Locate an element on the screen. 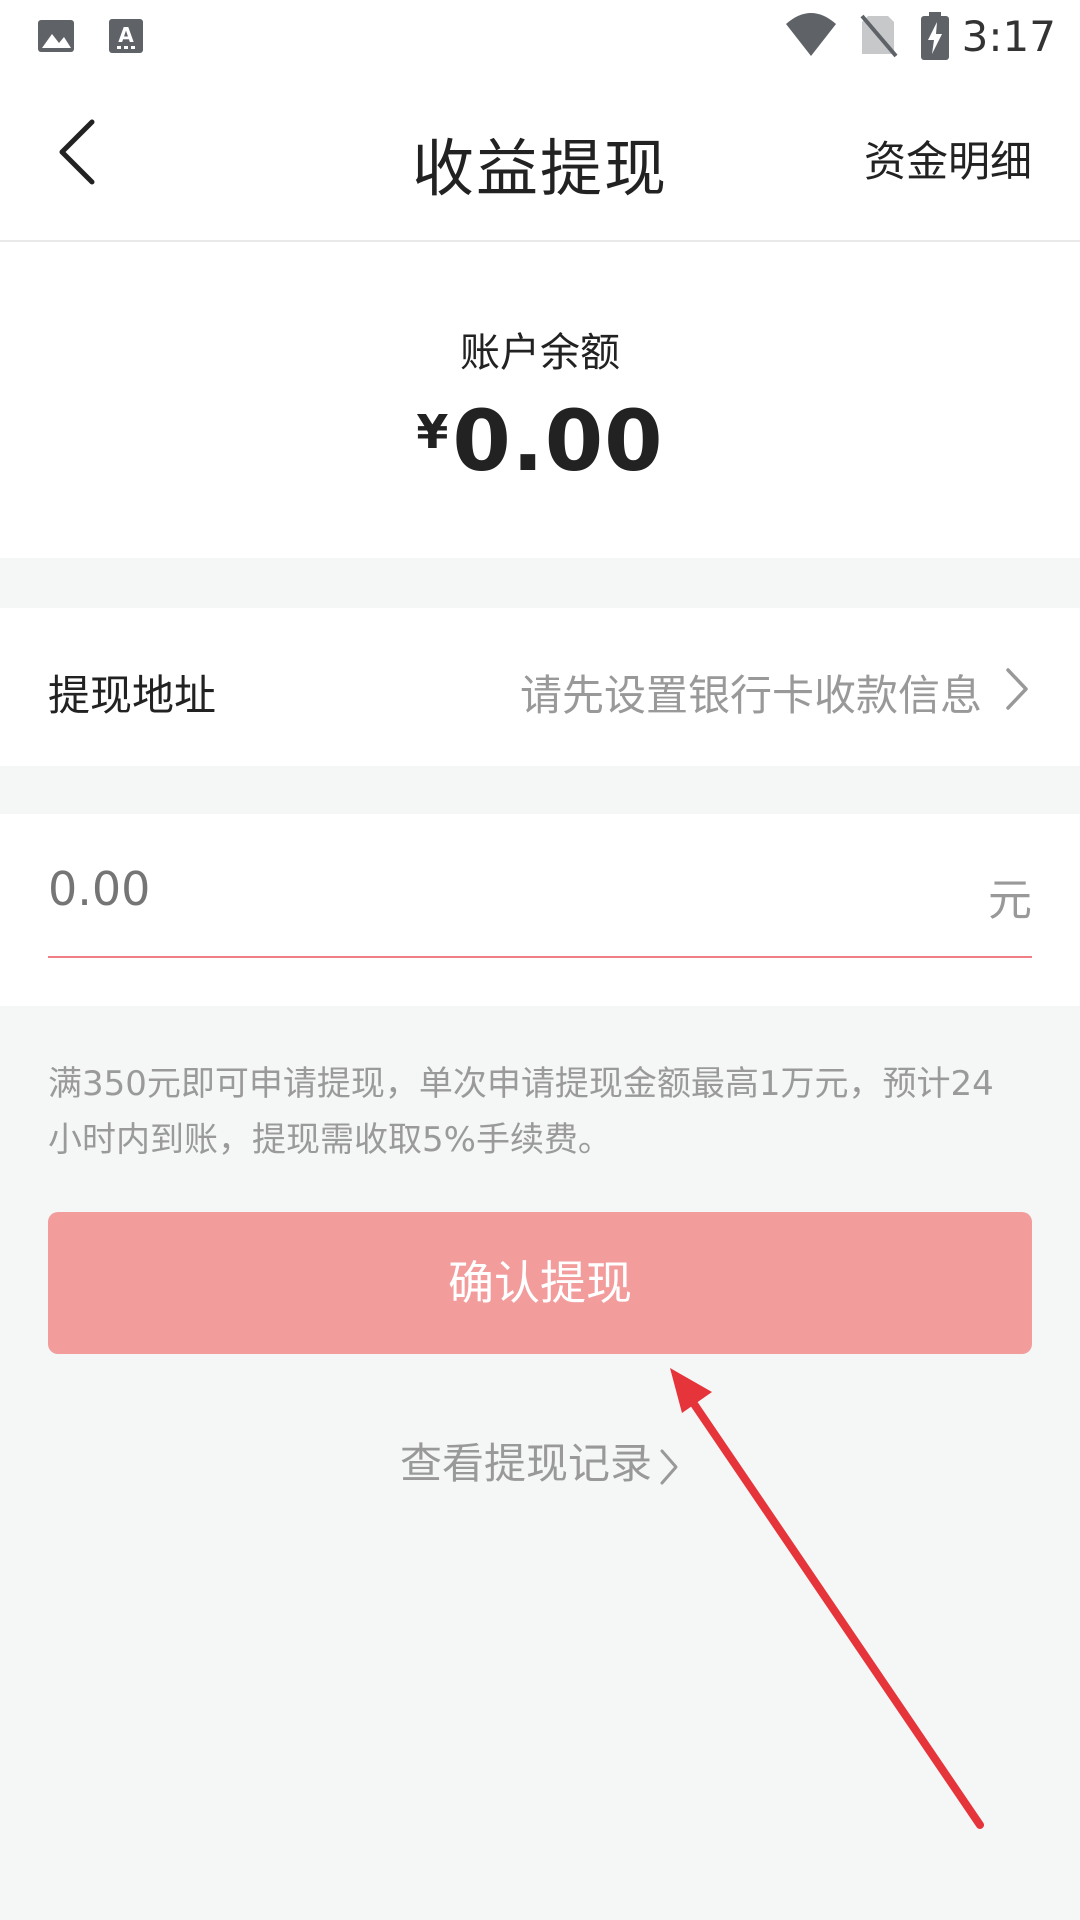  amount-input is located at coordinates (478, 889).